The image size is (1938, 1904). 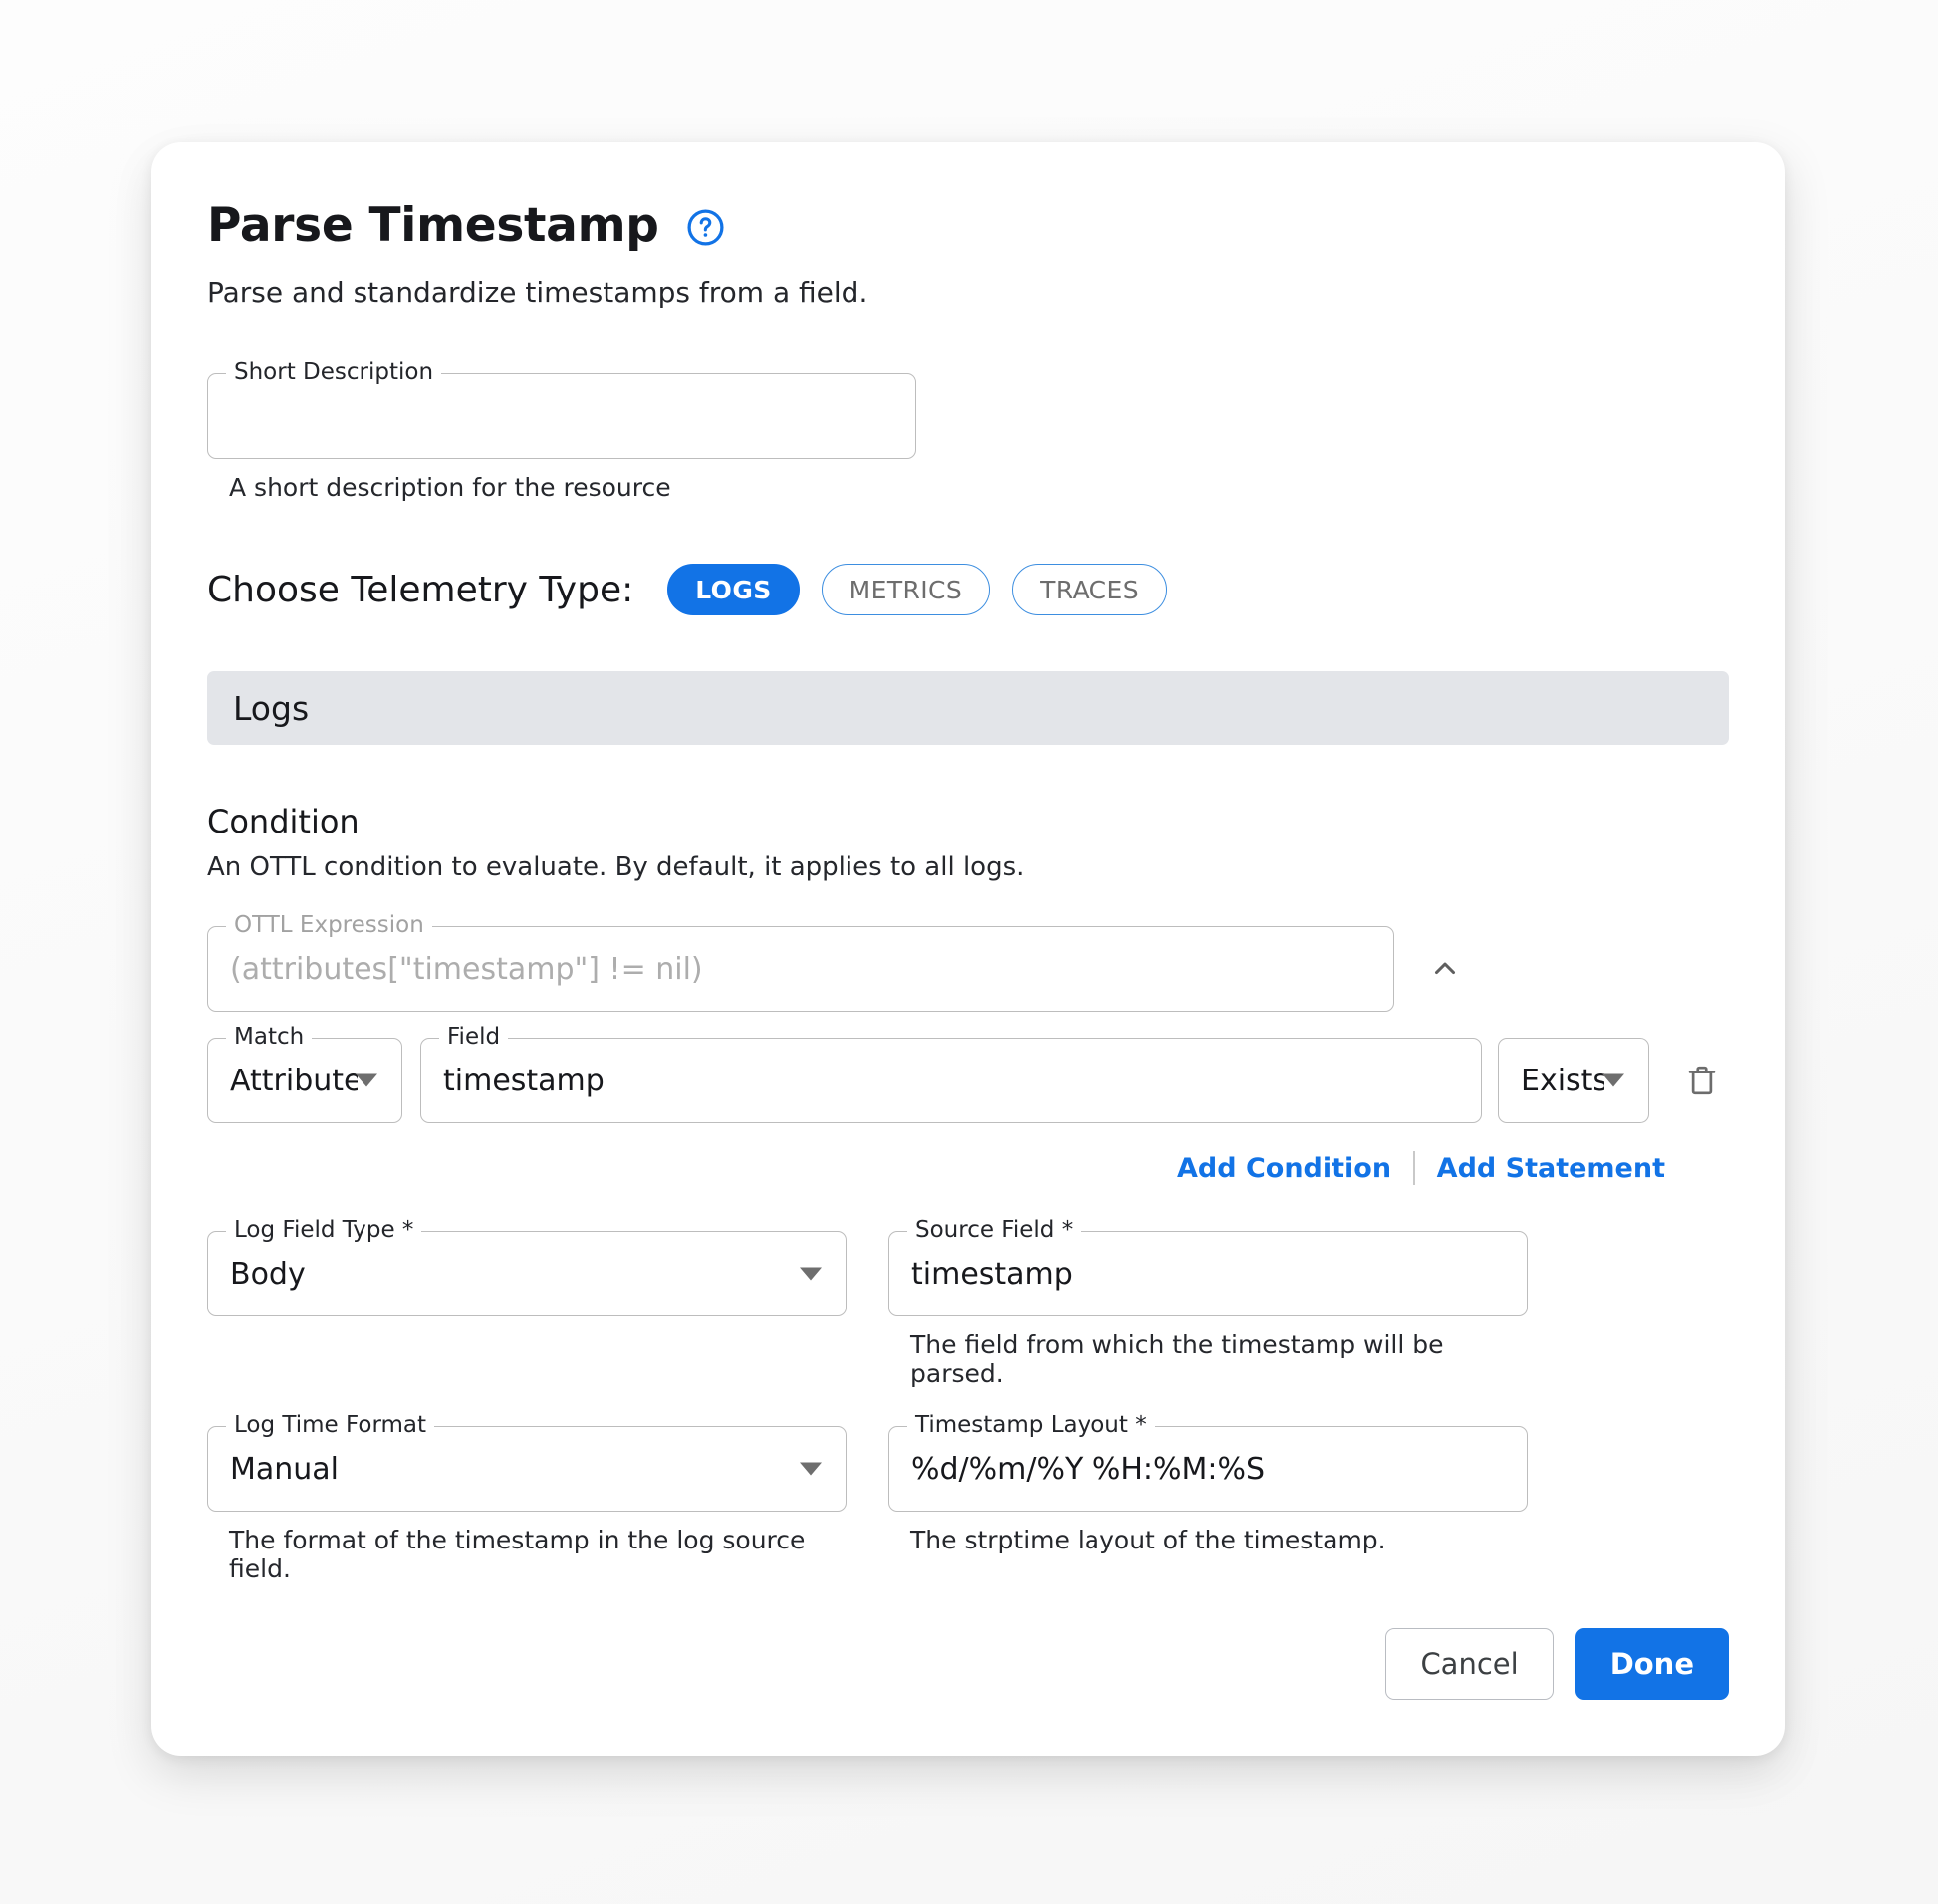 I want to click on condition-title: Condition, so click(x=283, y=822).